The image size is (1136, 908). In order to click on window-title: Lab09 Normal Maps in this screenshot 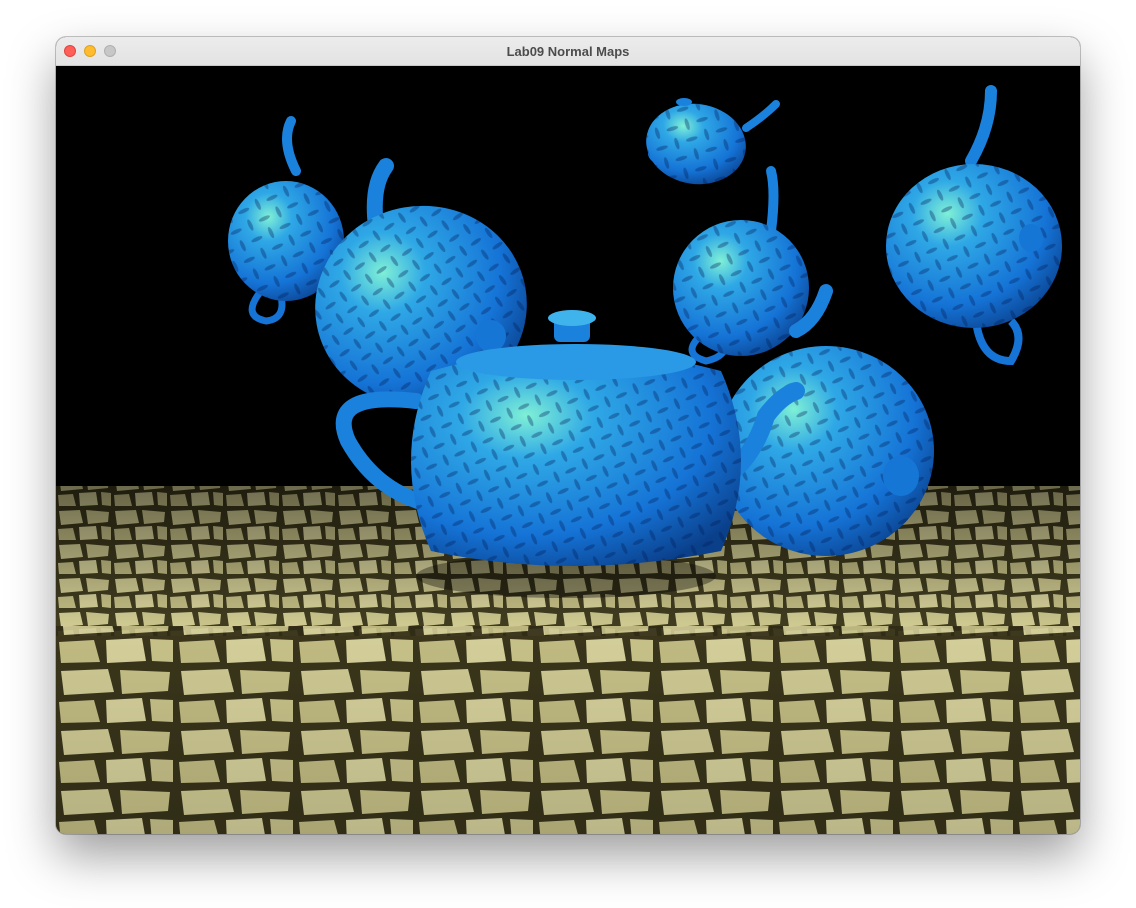, I will do `click(568, 51)`.